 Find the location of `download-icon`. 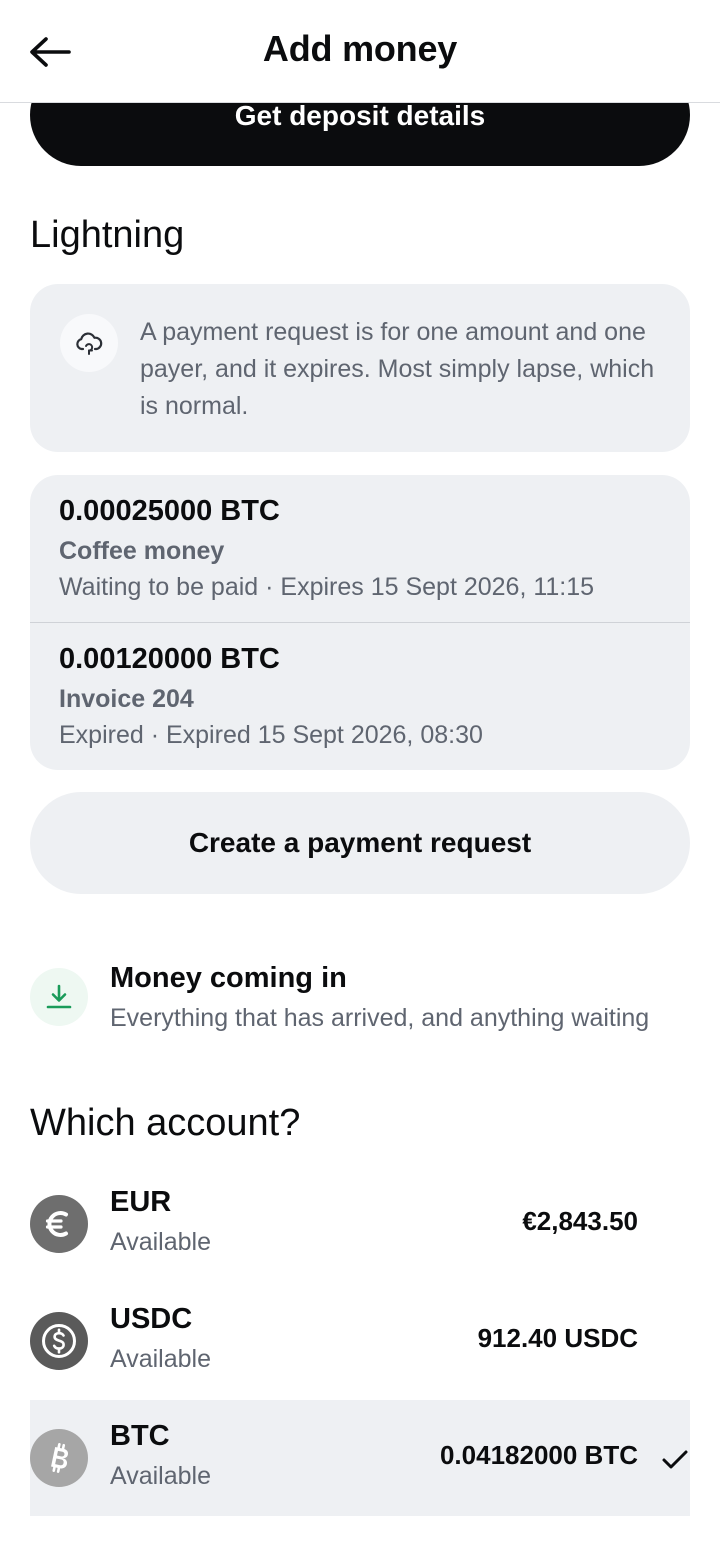

download-icon is located at coordinates (59, 996).